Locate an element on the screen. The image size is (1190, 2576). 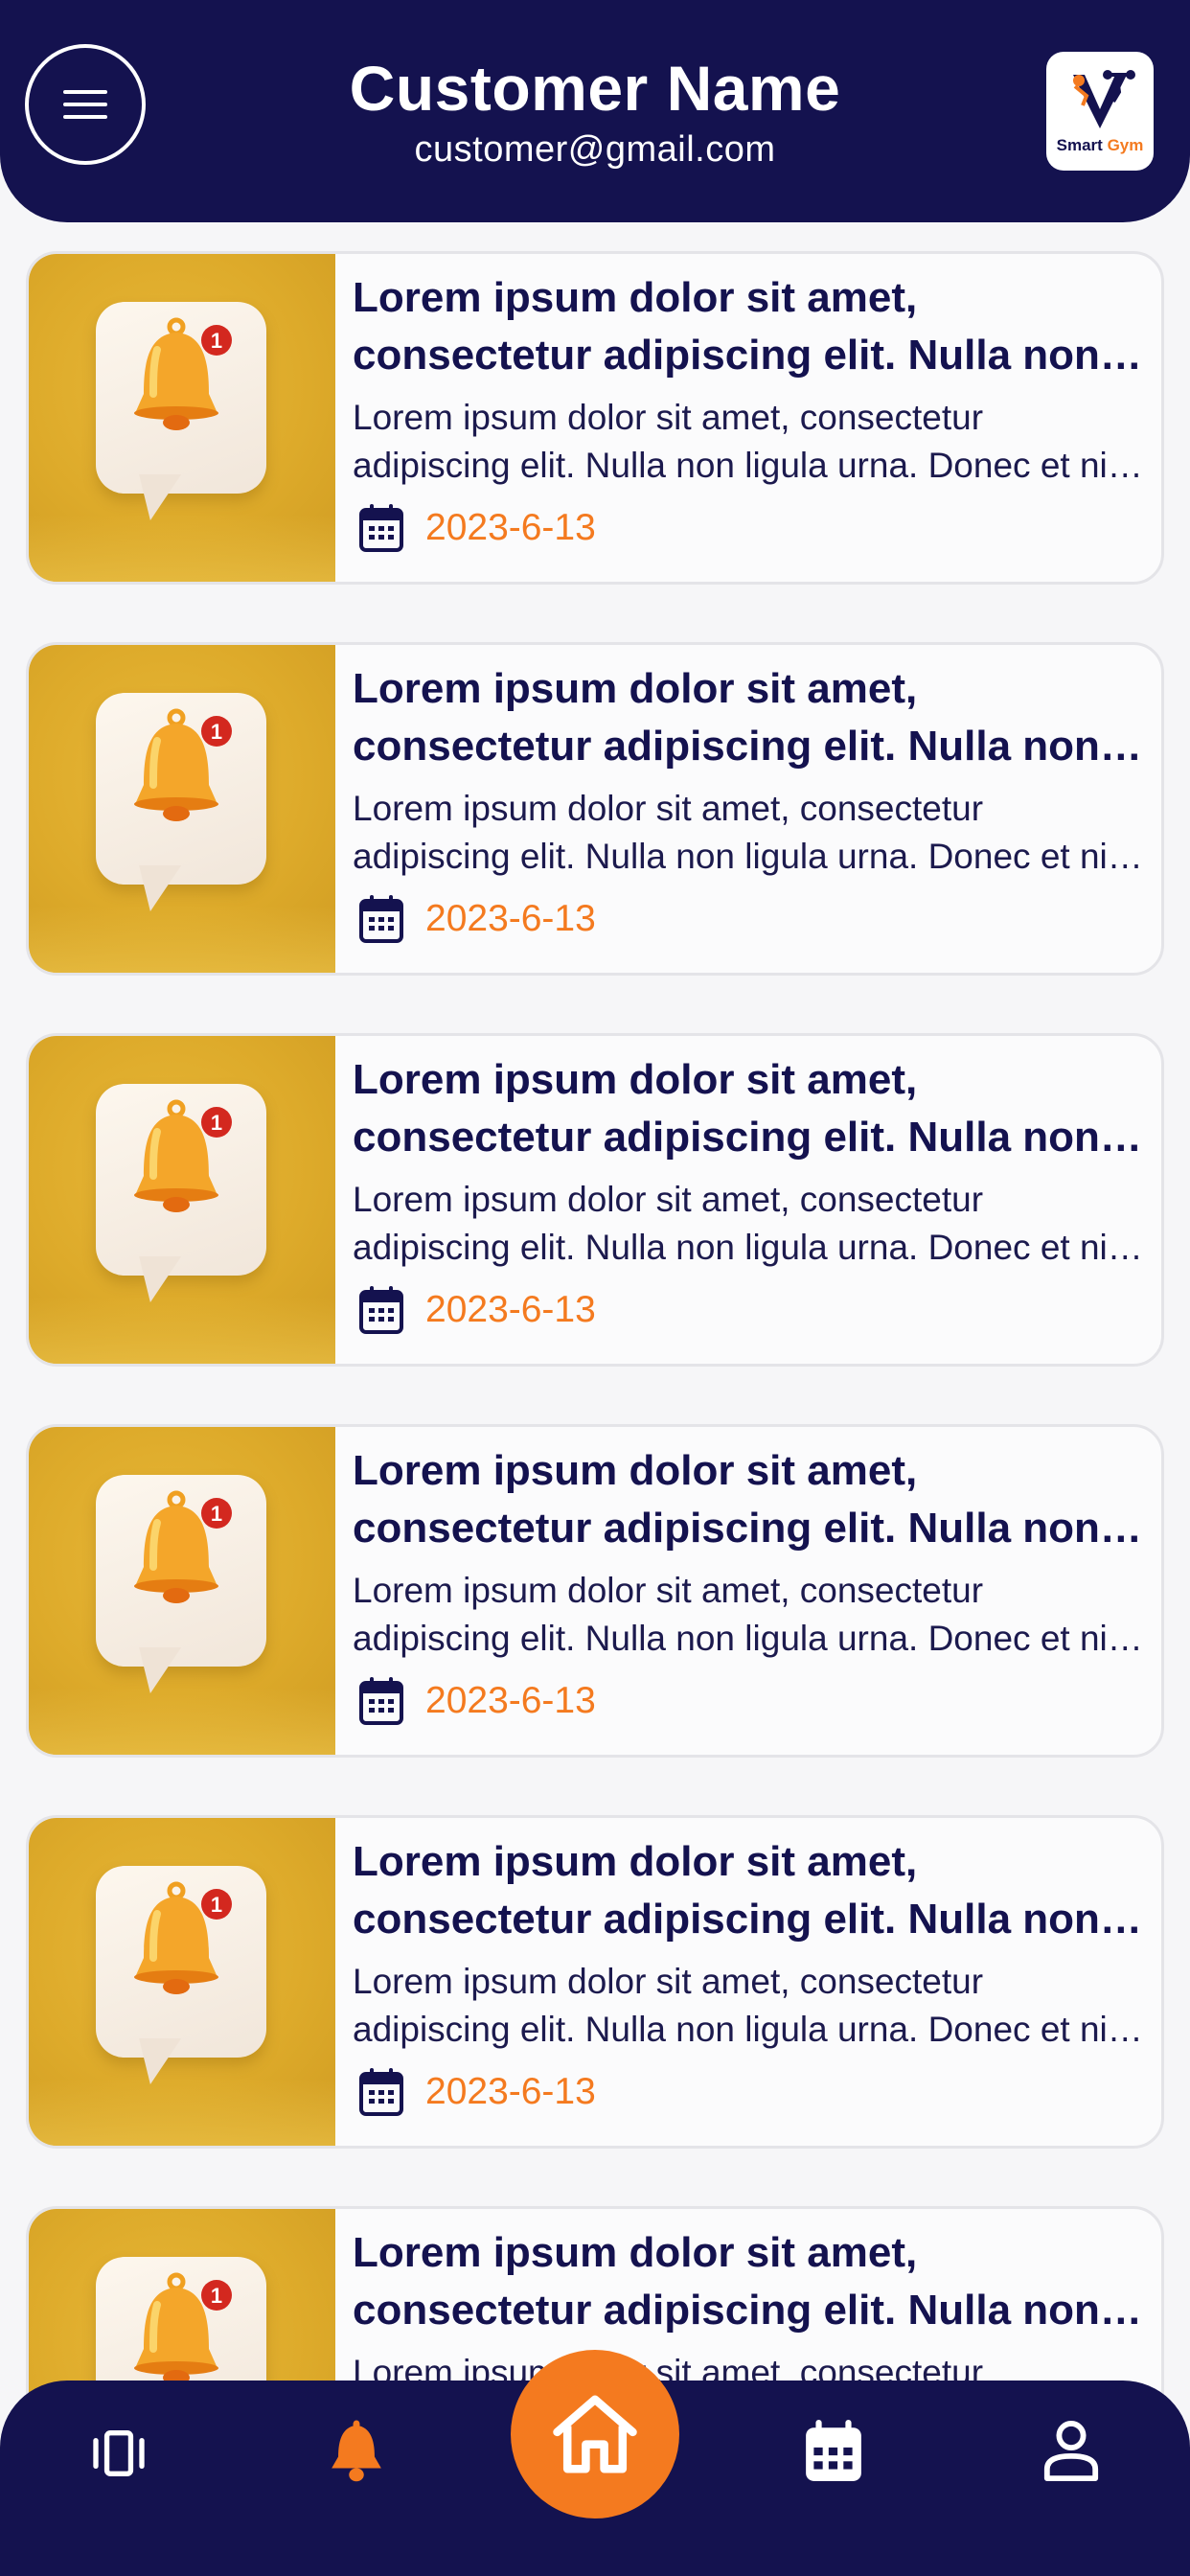
bell-icon is located at coordinates (357, 2451).